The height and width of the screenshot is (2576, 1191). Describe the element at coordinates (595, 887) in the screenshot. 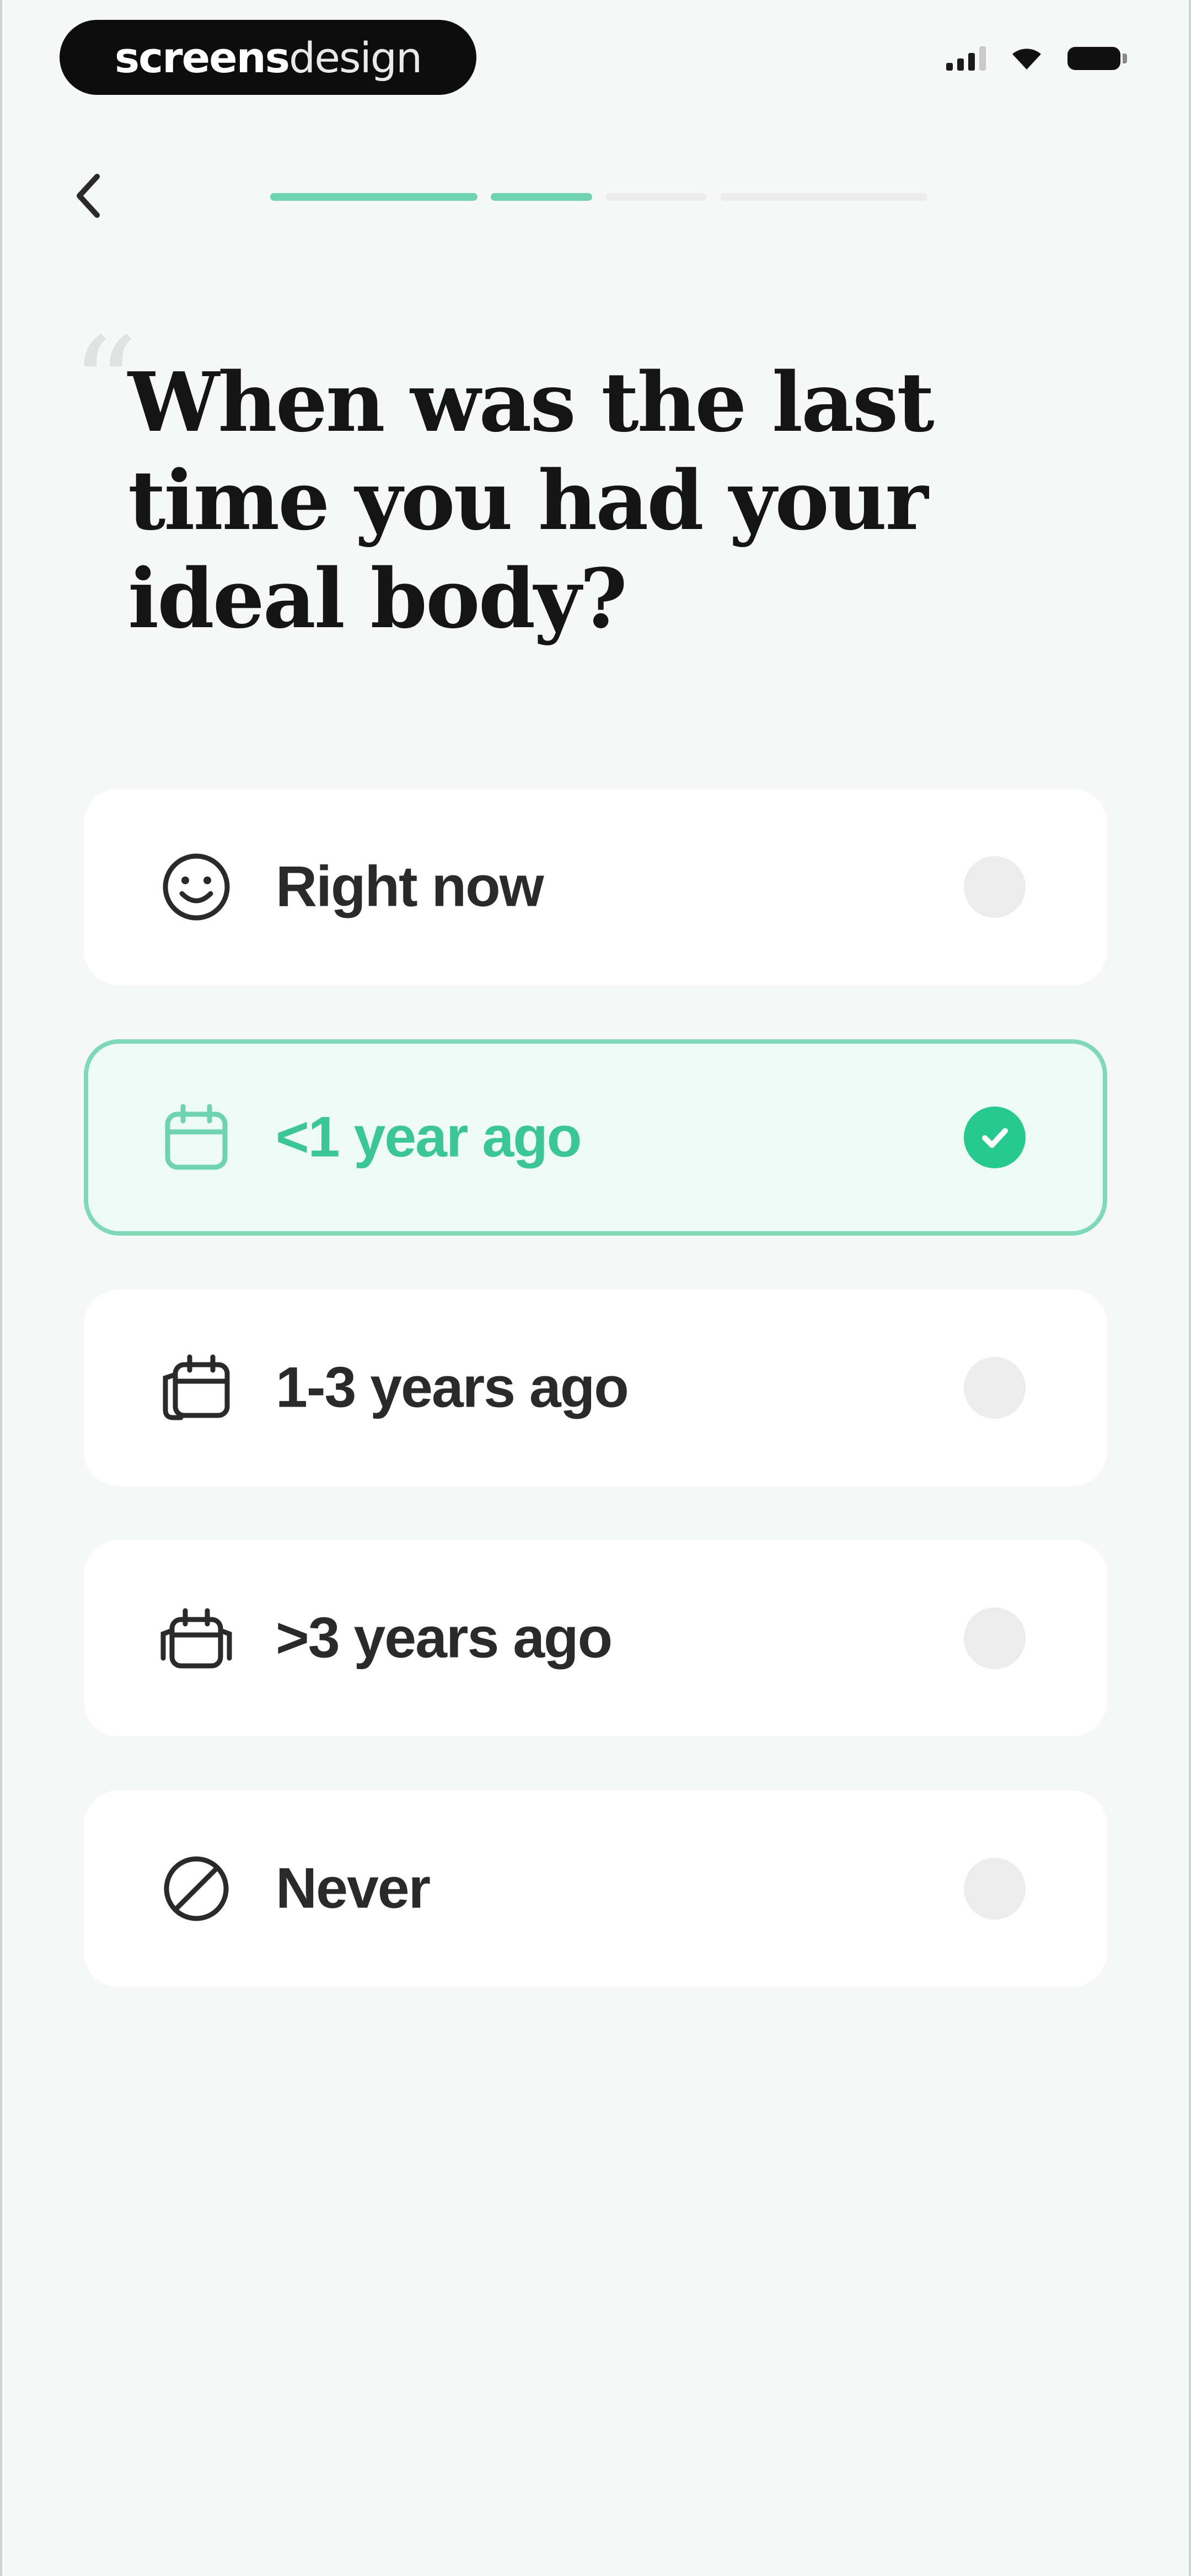

I see `option-right-now: Right now` at that location.